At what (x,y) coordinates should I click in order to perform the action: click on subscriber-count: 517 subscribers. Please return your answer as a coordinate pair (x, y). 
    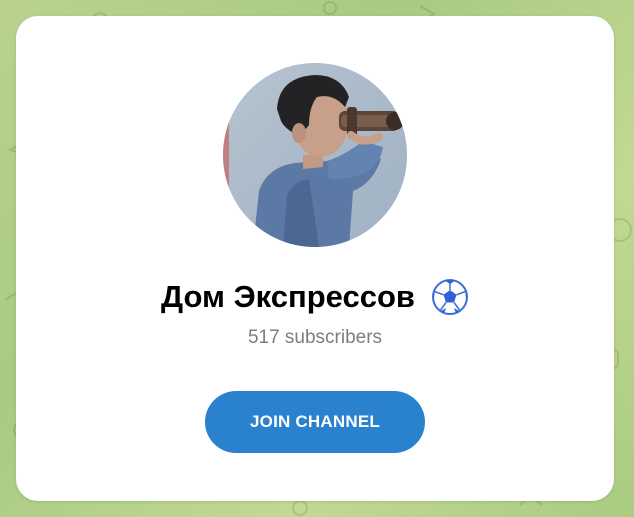
    Looking at the image, I should click on (315, 337).